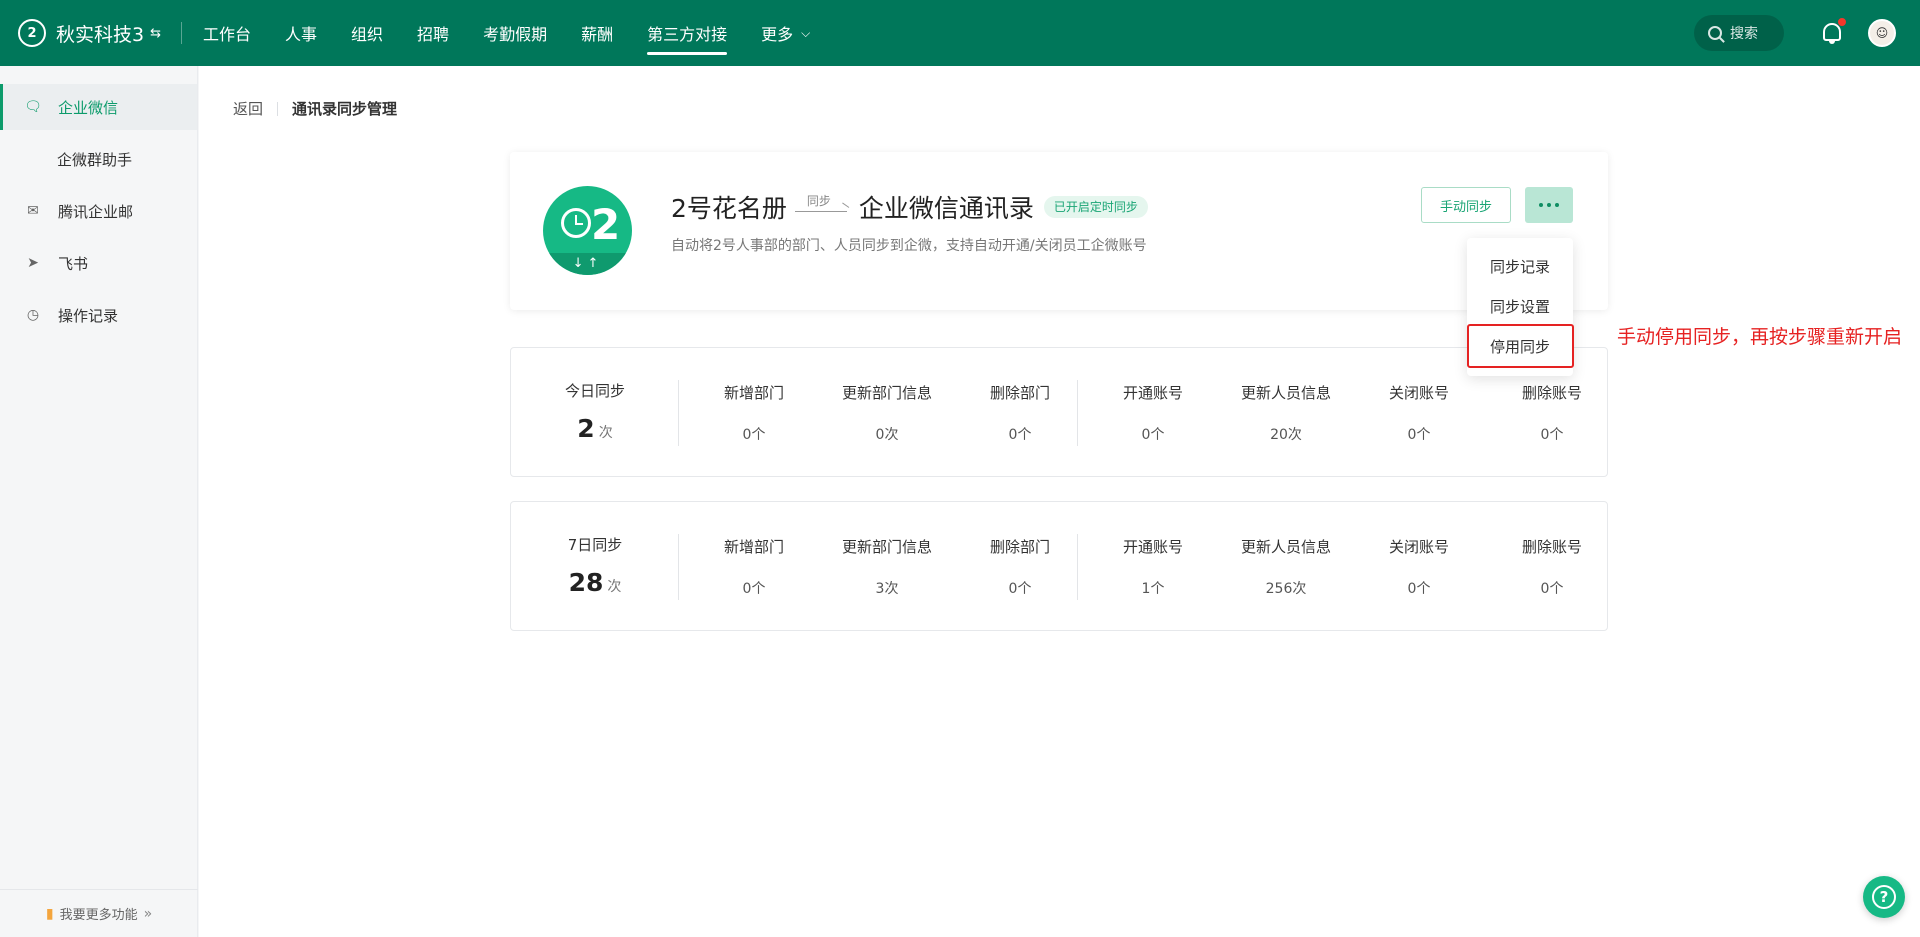  Describe the element at coordinates (88, 107) in the screenshot. I see `sidebar-item-label: 企业微信` at that location.